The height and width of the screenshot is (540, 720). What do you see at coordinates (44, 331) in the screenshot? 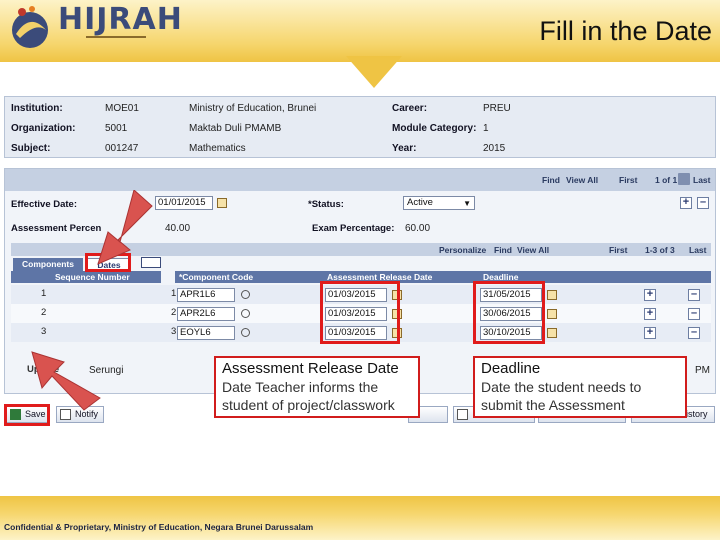
I see `row-number: 3` at bounding box center [44, 331].